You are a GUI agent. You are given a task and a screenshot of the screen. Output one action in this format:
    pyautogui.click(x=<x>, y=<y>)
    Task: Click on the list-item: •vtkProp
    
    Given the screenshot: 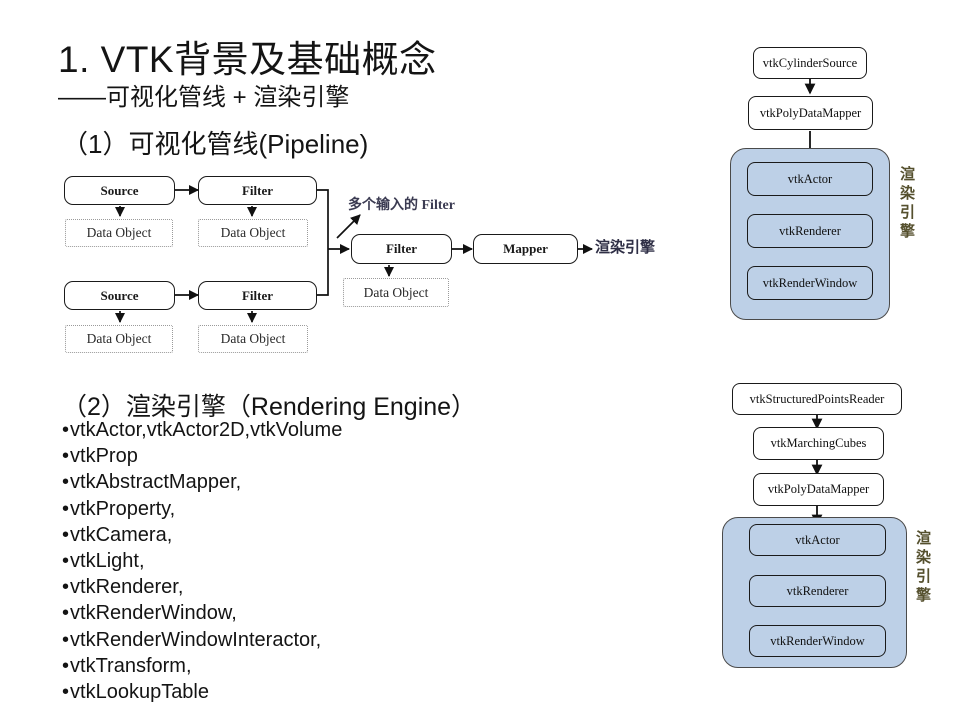 What is the action you would take?
    pyautogui.click(x=302, y=456)
    